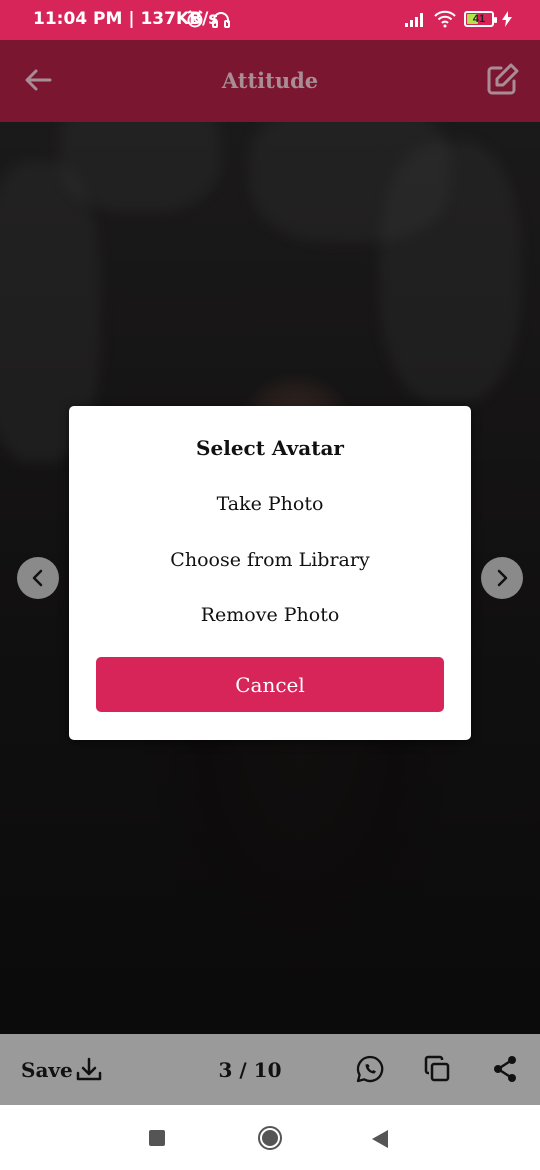 The width and height of the screenshot is (540, 1170). Describe the element at coordinates (270, 504) in the screenshot. I see `take-photo-option: Take Photo` at that location.